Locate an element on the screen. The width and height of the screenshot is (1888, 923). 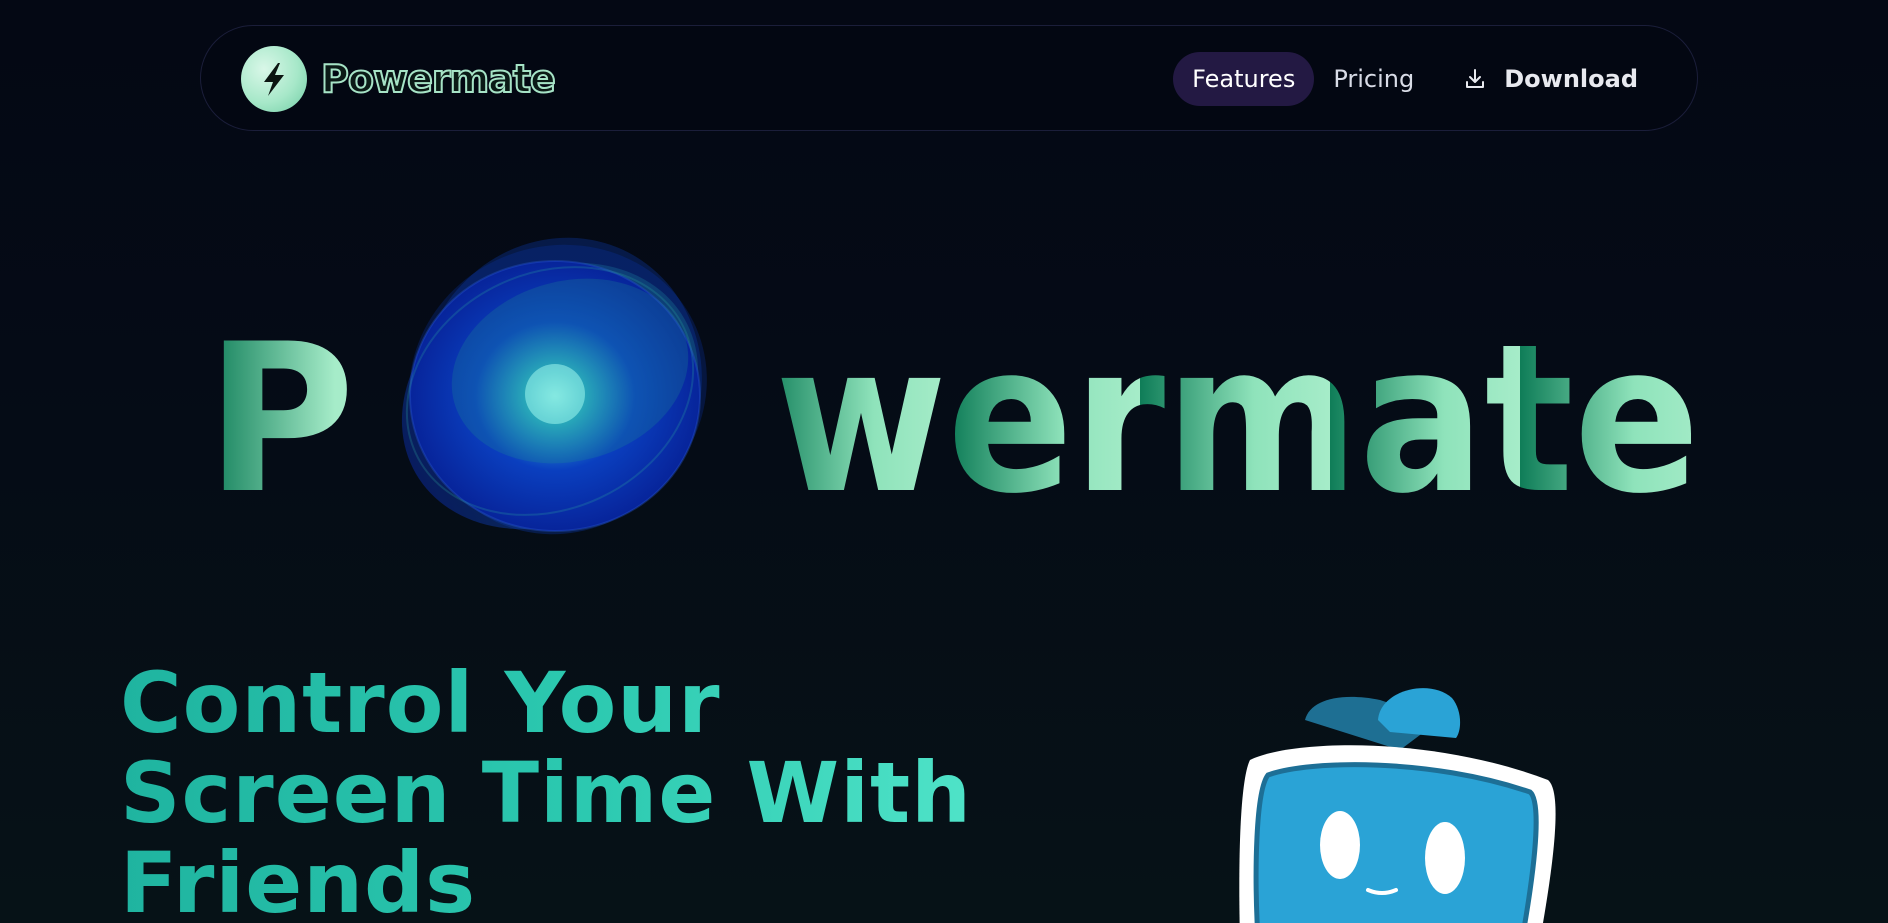
hero-headline: Control Your Screen Time With Friends is located at coordinates (546, 790).